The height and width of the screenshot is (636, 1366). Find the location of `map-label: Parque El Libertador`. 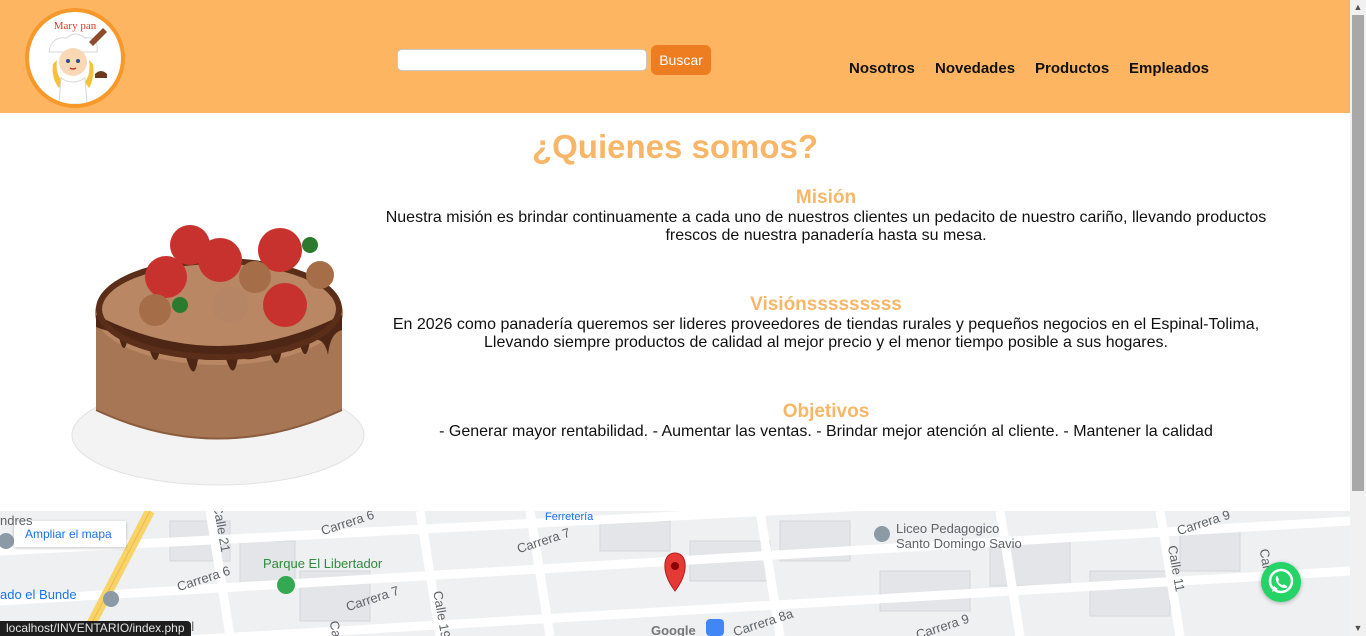

map-label: Parque El Libertador is located at coordinates (323, 563).